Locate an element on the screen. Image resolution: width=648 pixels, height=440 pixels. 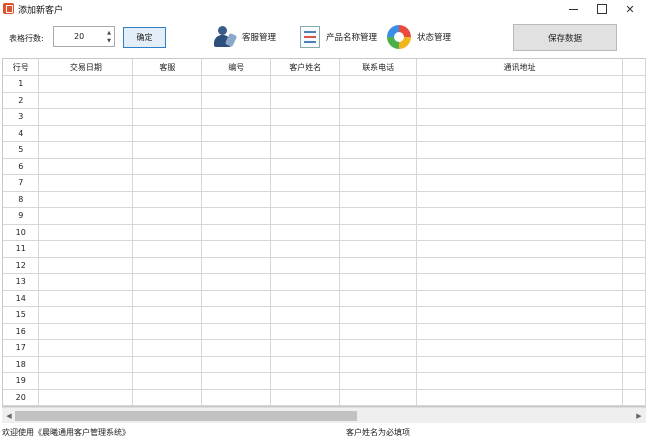
table-row: 1 is located at coordinates (324, 84).